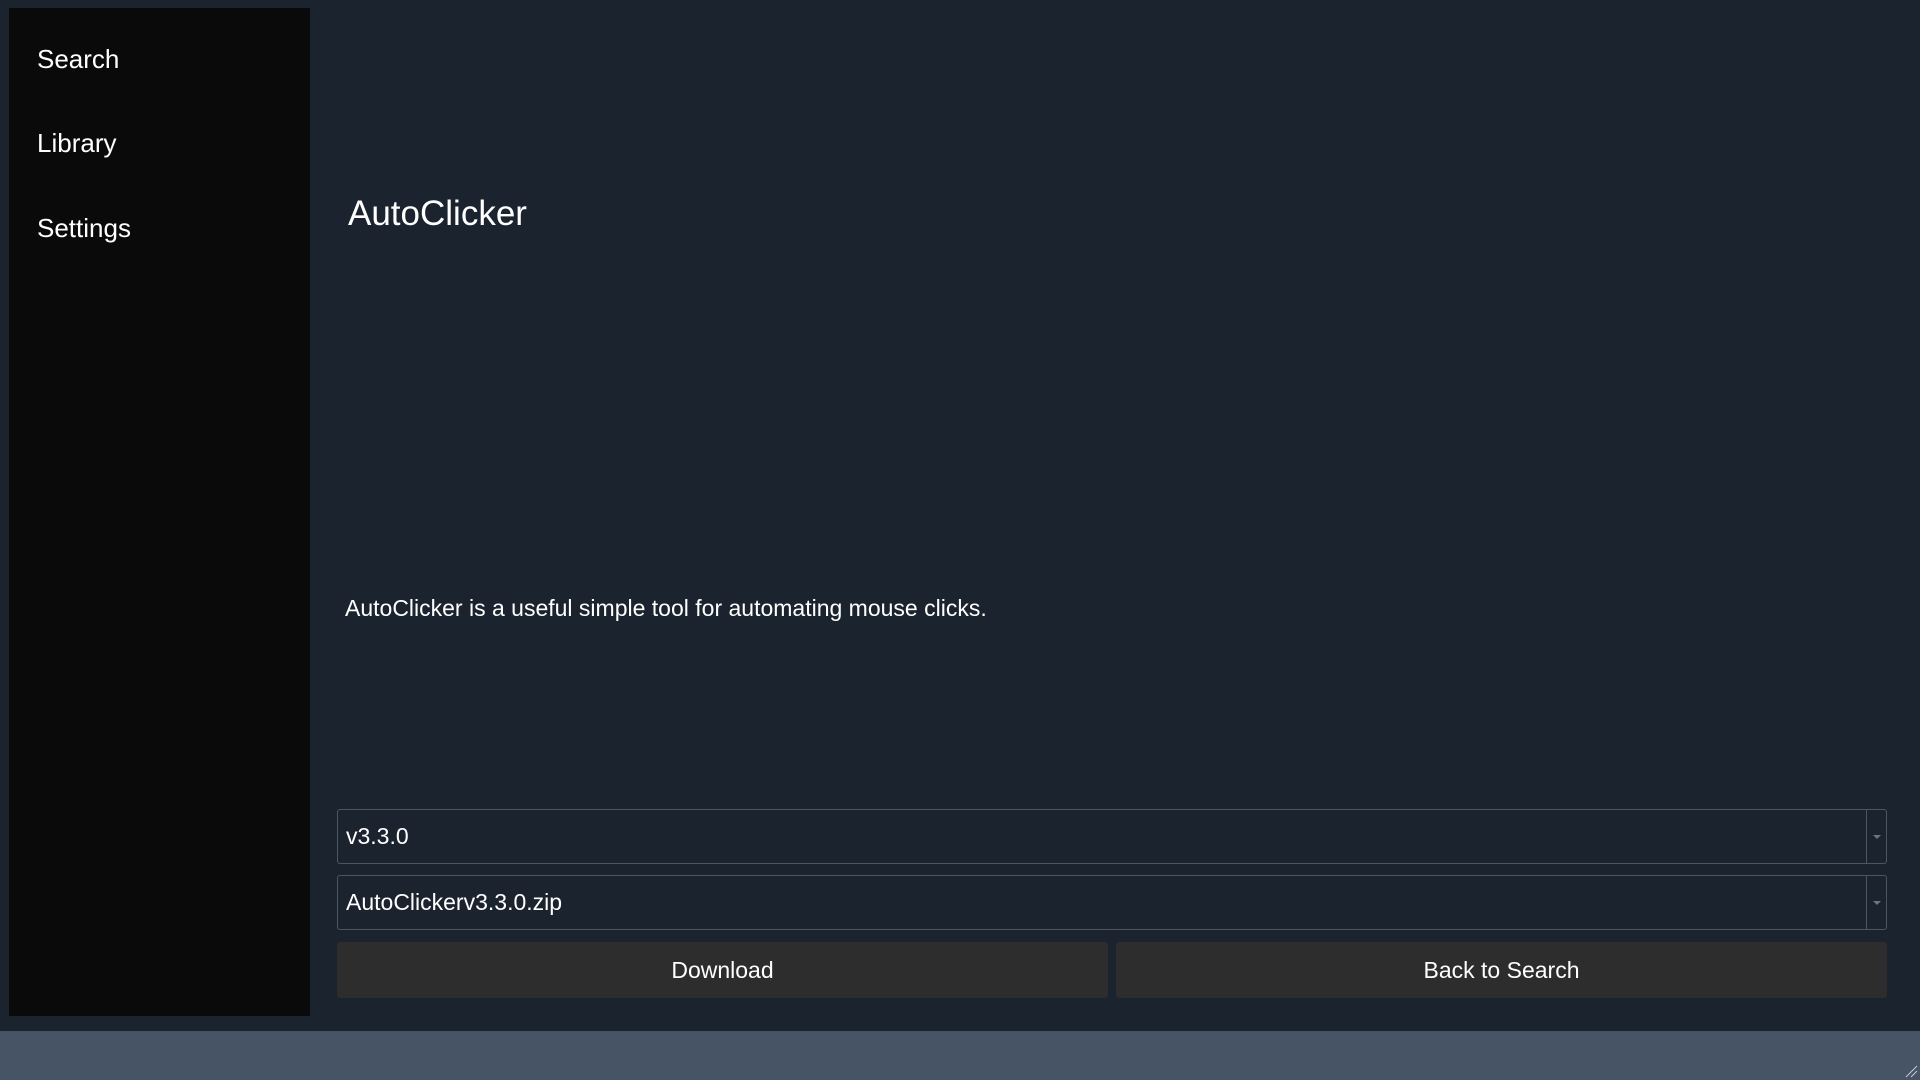  What do you see at coordinates (437, 213) in the screenshot?
I see `page-title: AutoClicker` at bounding box center [437, 213].